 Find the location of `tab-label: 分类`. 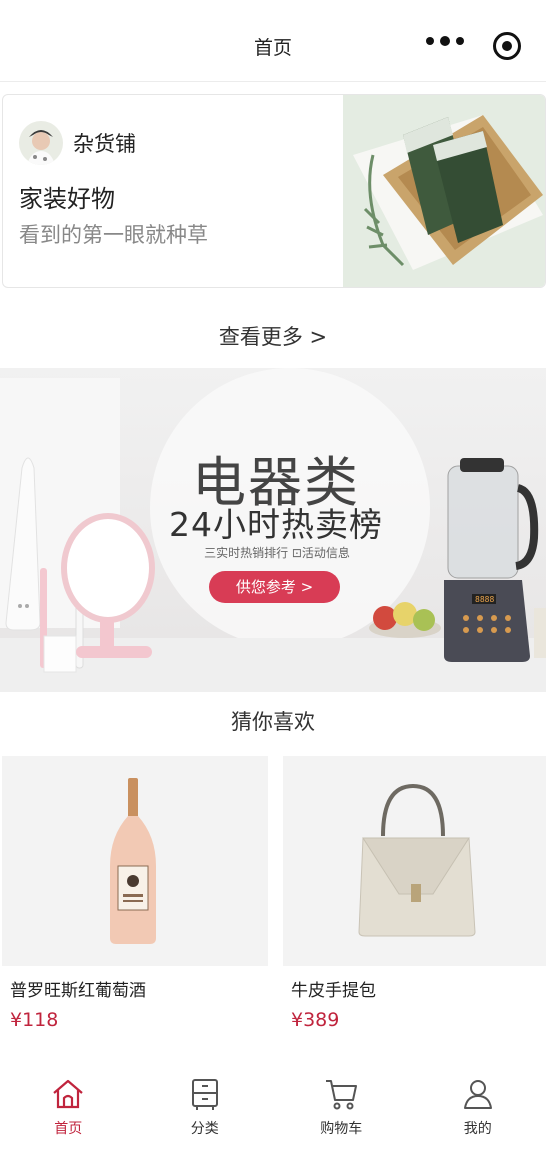

tab-label: 分类 is located at coordinates (204, 1129).